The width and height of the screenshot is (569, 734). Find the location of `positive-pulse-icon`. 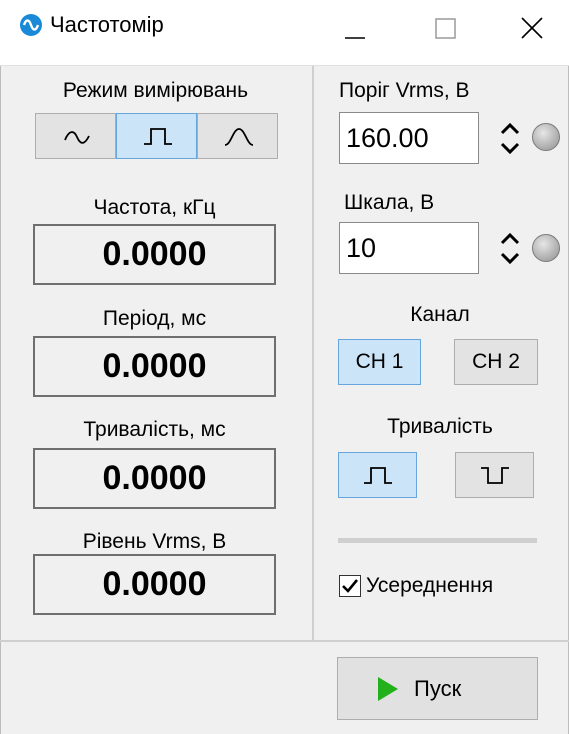

positive-pulse-icon is located at coordinates (378, 475).